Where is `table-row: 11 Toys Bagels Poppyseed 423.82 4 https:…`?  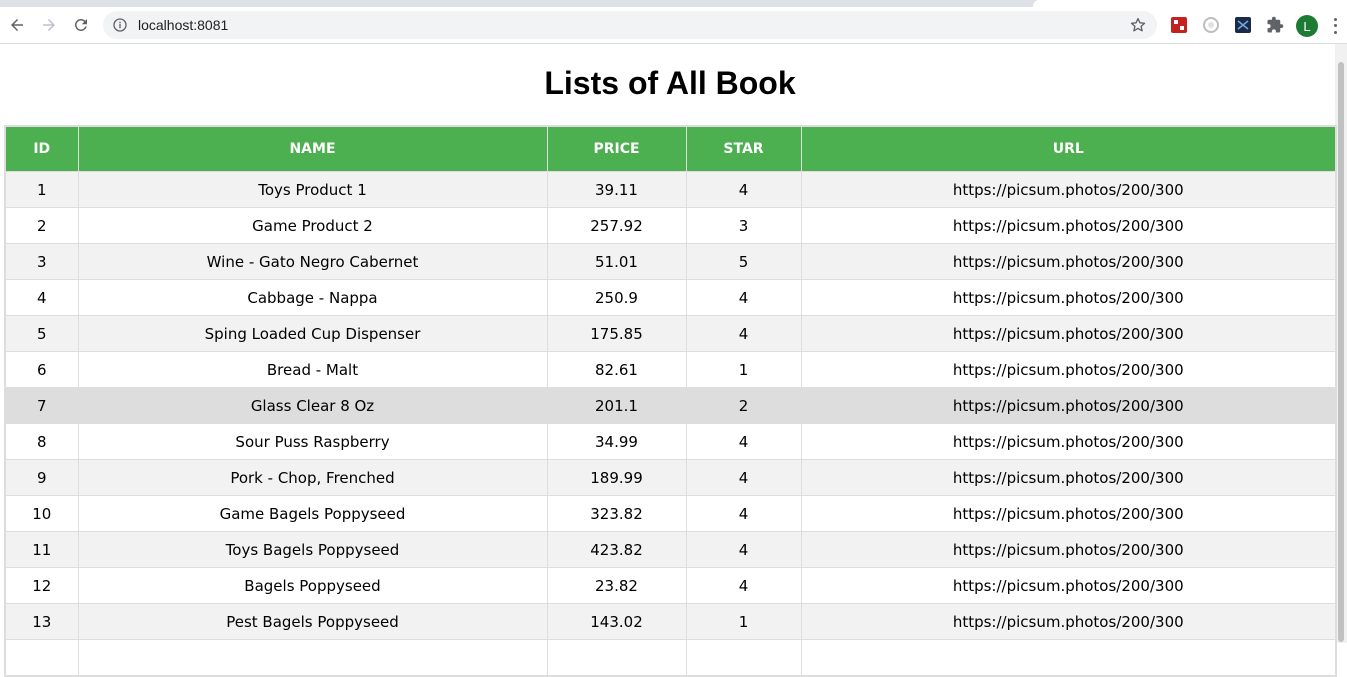
table-row: 11 Toys Bagels Poppyseed 423.82 4 https:… is located at coordinates (671, 549).